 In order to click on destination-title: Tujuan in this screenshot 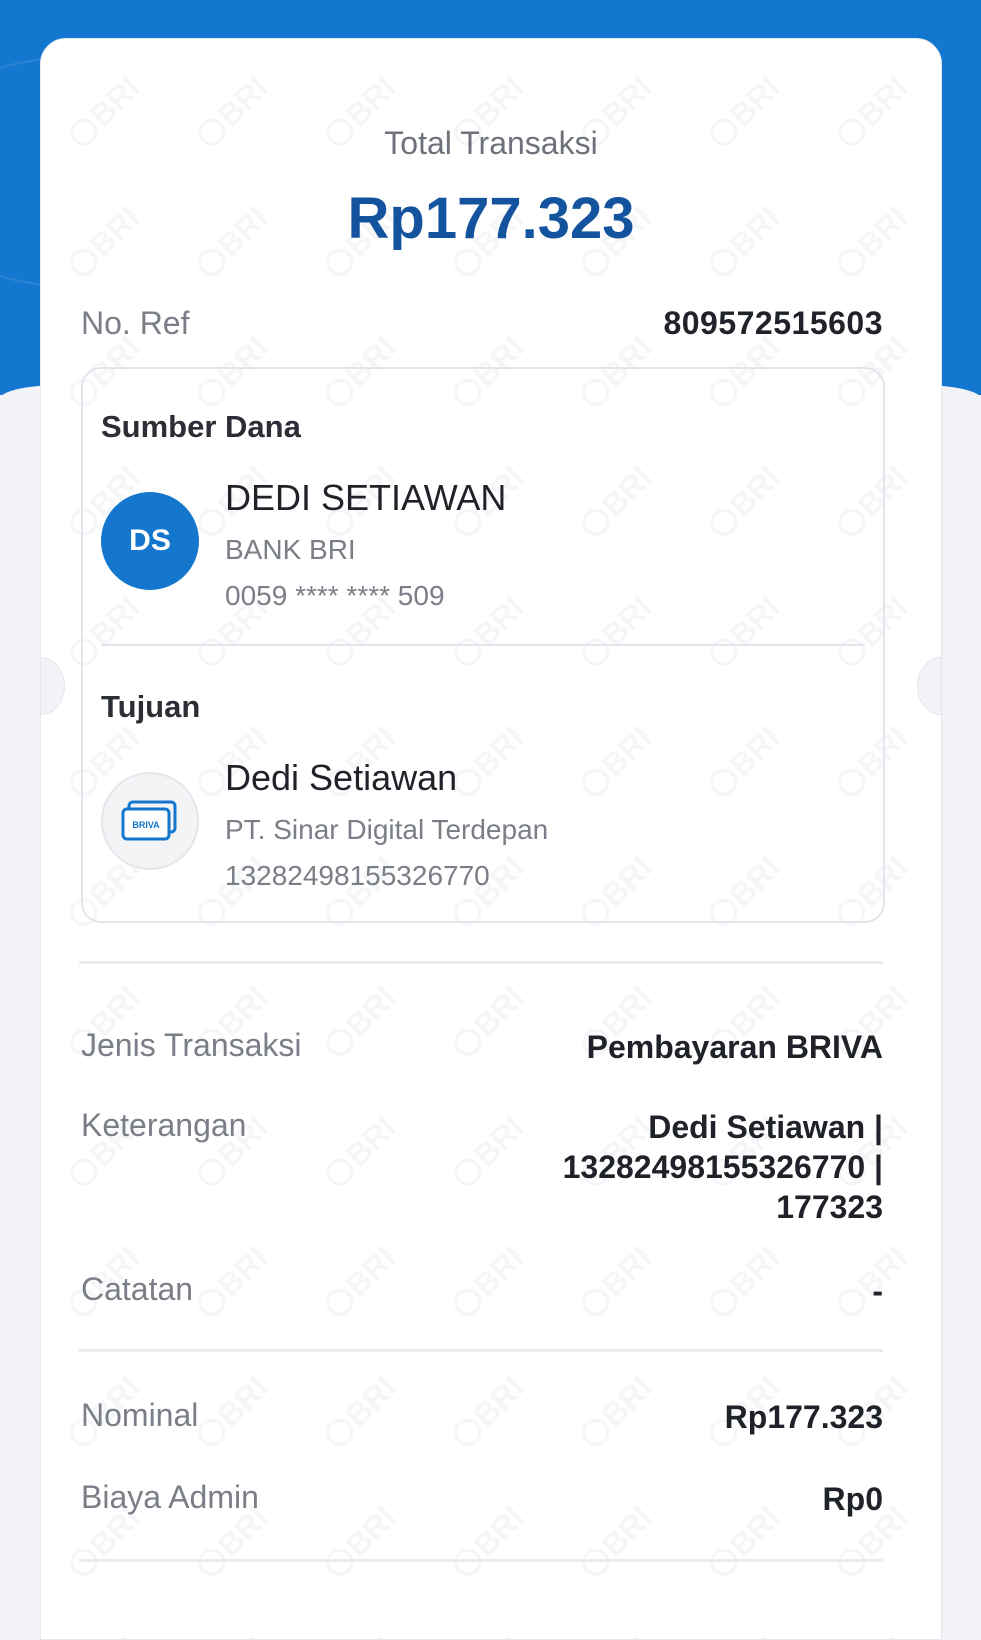, I will do `click(151, 706)`.